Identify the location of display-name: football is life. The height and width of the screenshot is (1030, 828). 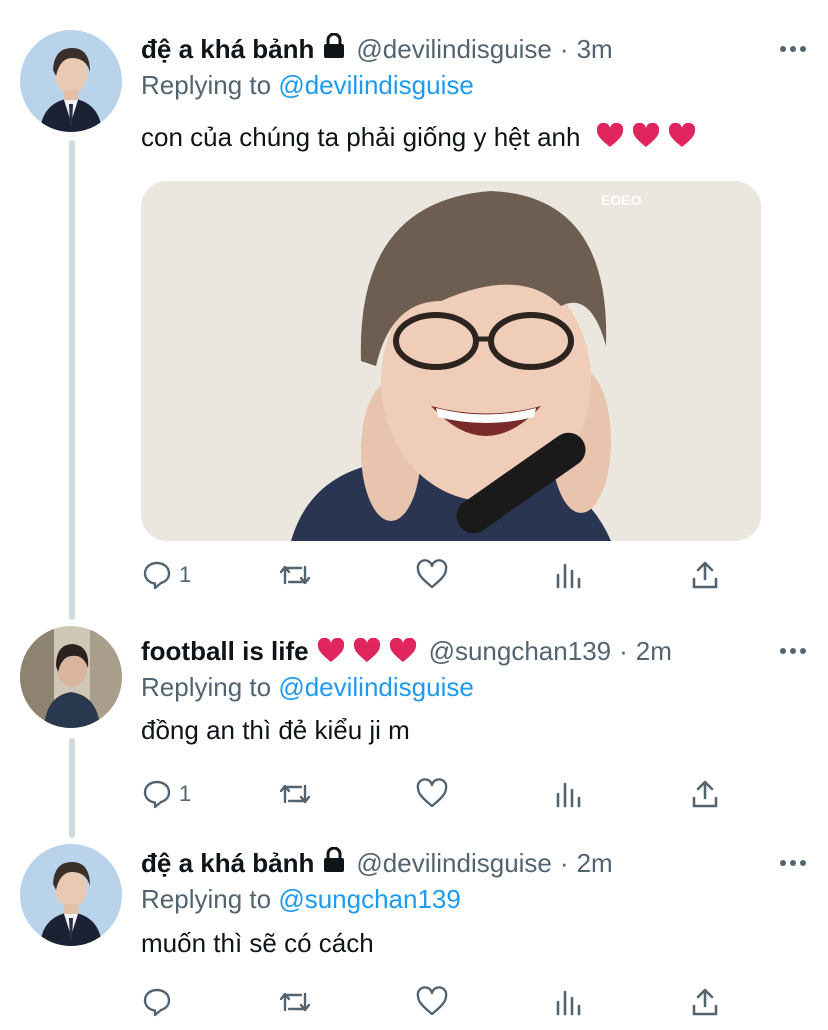
(225, 651).